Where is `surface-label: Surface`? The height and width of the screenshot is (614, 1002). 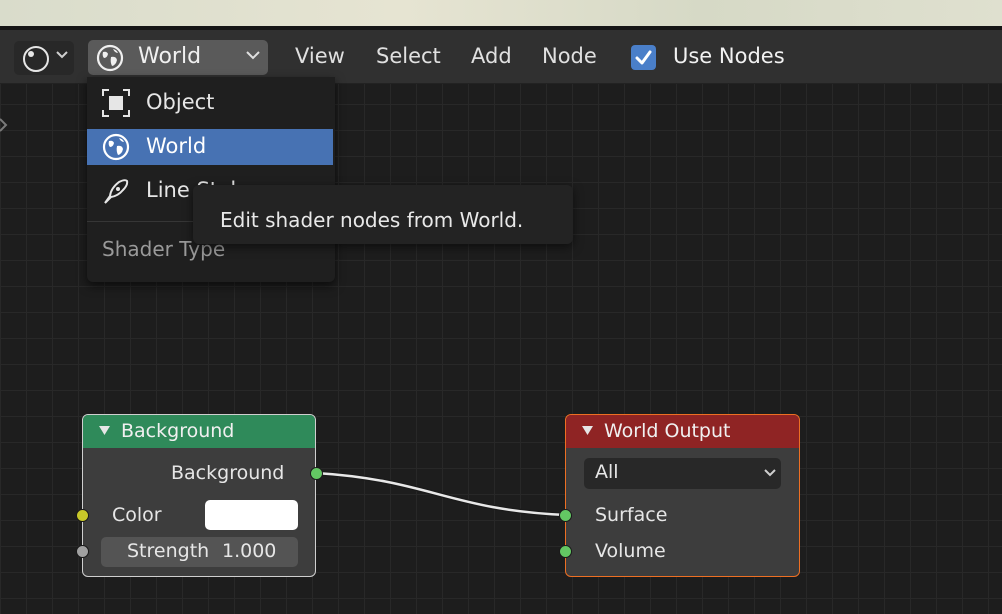
surface-label: Surface is located at coordinates (631, 515).